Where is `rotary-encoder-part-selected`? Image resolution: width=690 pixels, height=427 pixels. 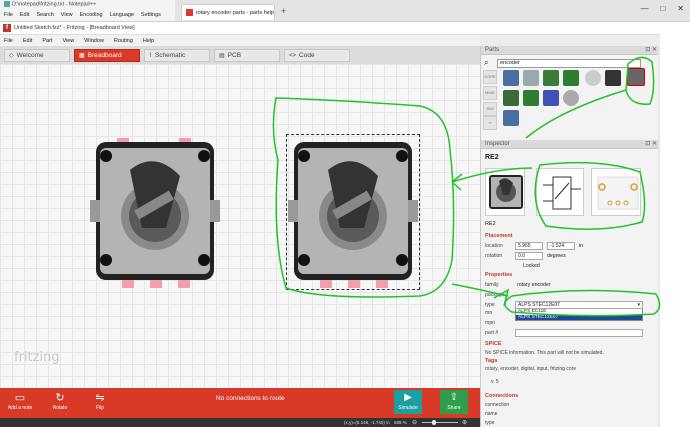 rotary-encoder-part-selected is located at coordinates (353, 213).